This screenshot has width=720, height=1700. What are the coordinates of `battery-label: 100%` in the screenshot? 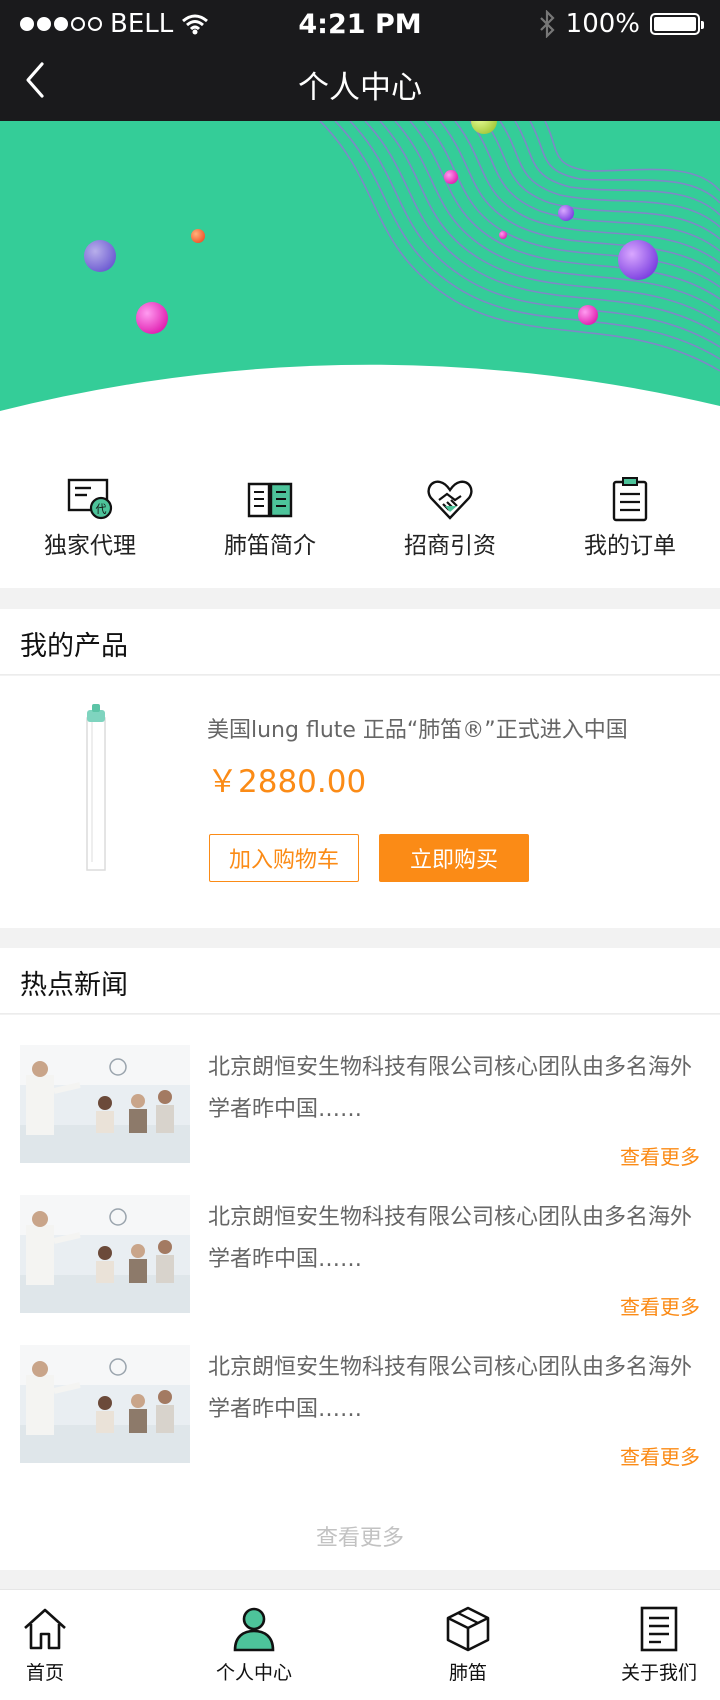 It's located at (602, 24).